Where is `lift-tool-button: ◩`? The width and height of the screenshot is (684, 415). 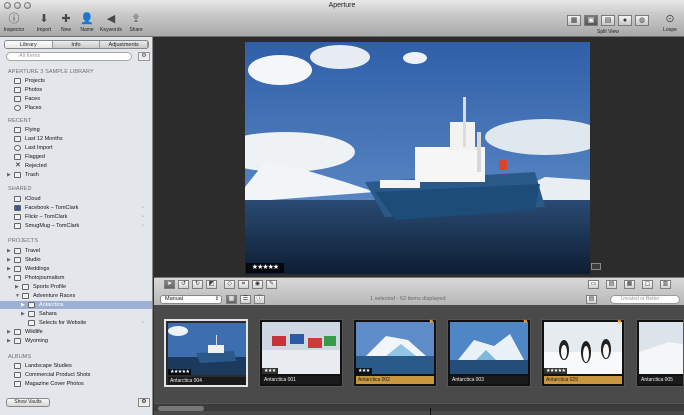 lift-tool-button: ◩ is located at coordinates (211, 284).